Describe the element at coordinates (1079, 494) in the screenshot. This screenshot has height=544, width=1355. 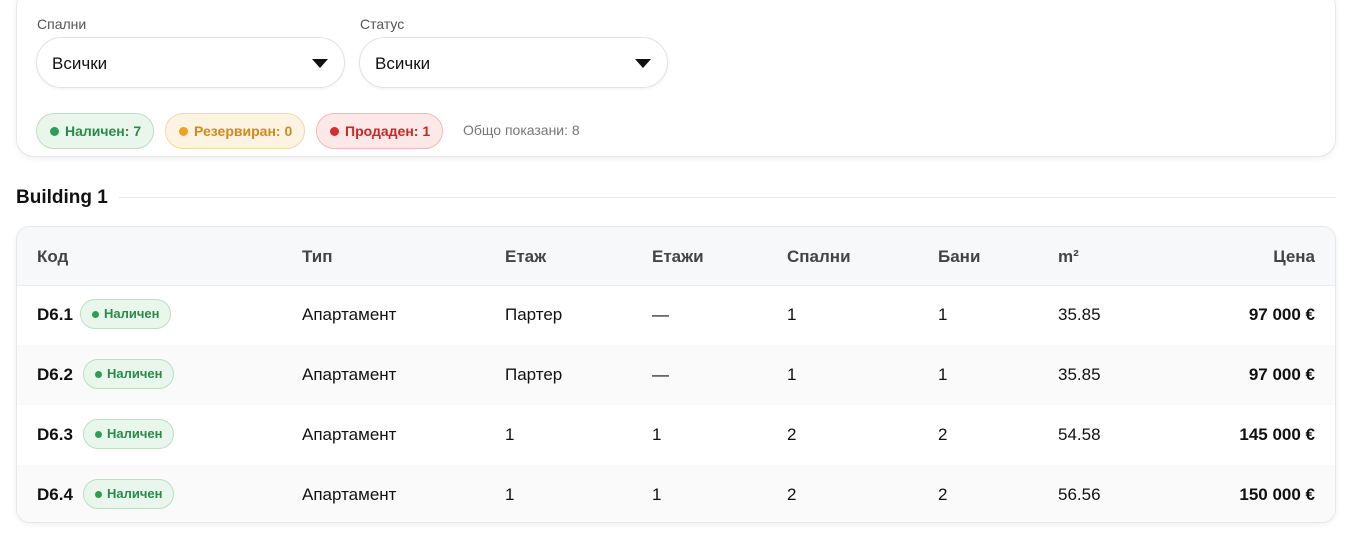
I see `unit-area: 56.56` at that location.